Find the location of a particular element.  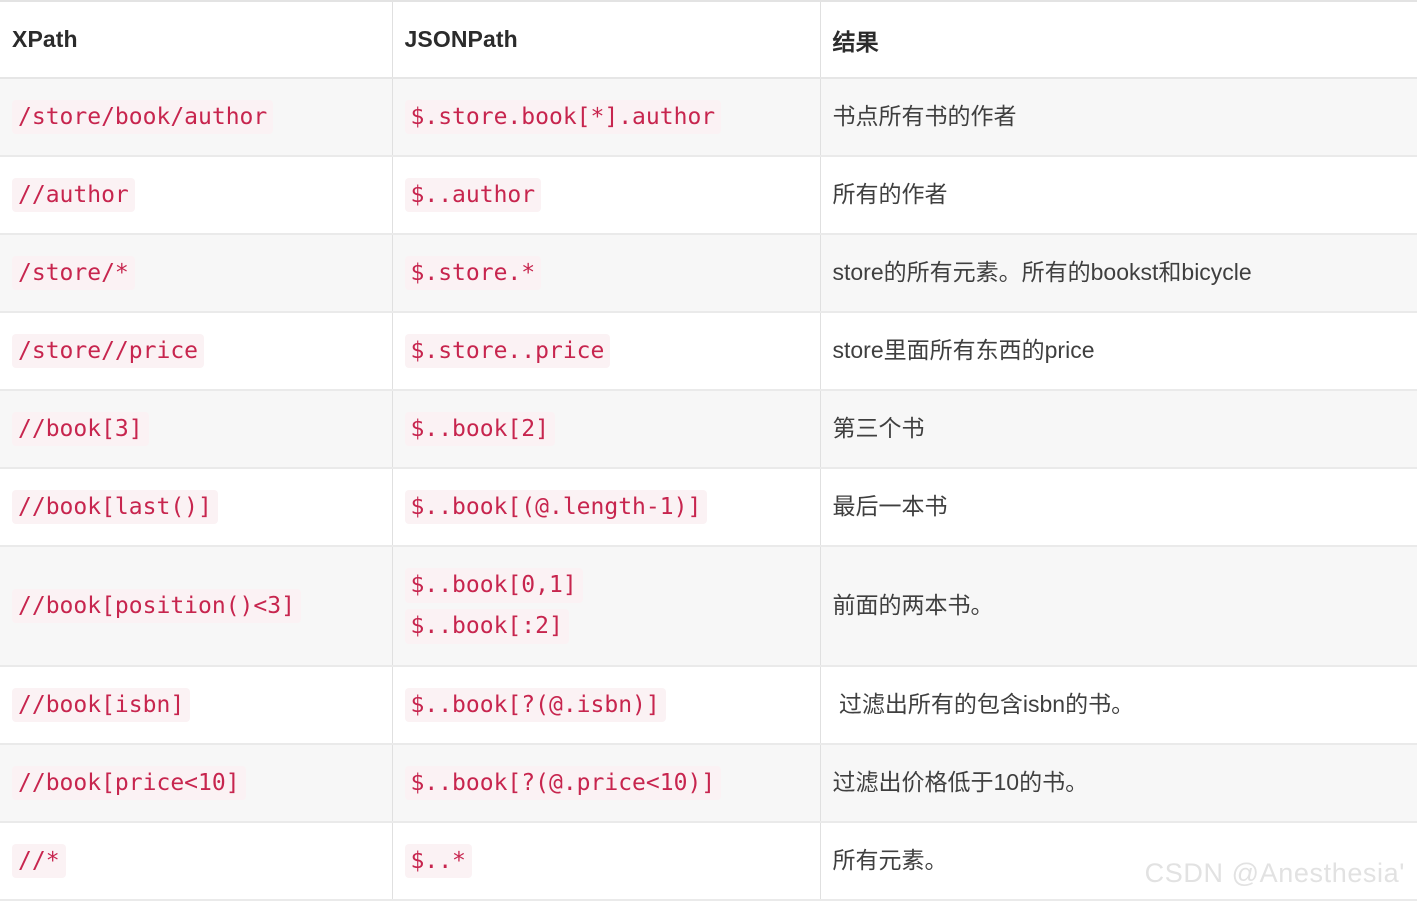

cell-result: 所有的作者 is located at coordinates (1118, 195).